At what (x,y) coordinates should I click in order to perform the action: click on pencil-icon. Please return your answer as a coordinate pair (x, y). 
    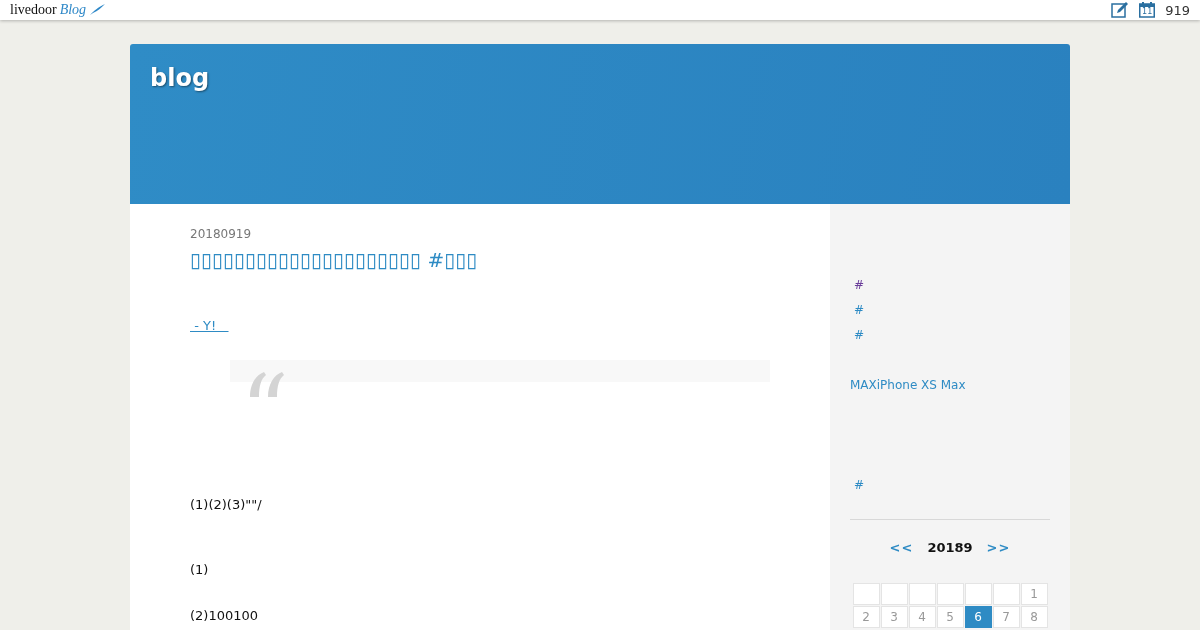
    Looking at the image, I should click on (1120, 10).